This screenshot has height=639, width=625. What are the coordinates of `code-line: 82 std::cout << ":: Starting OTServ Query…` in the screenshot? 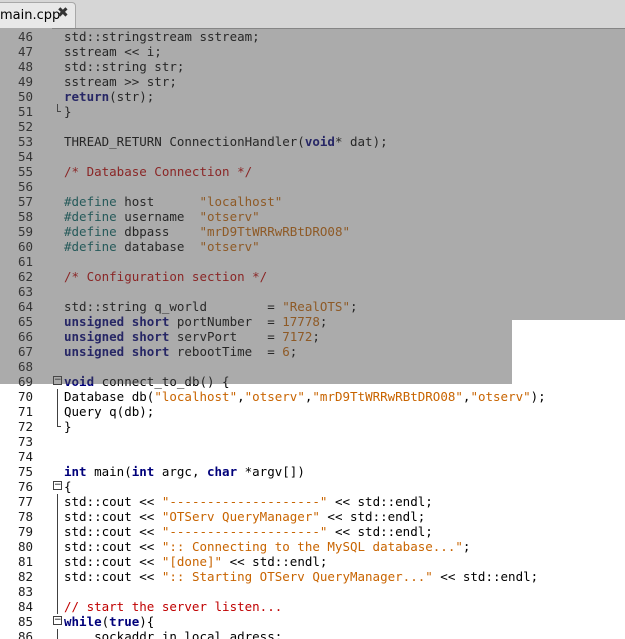 It's located at (312, 576).